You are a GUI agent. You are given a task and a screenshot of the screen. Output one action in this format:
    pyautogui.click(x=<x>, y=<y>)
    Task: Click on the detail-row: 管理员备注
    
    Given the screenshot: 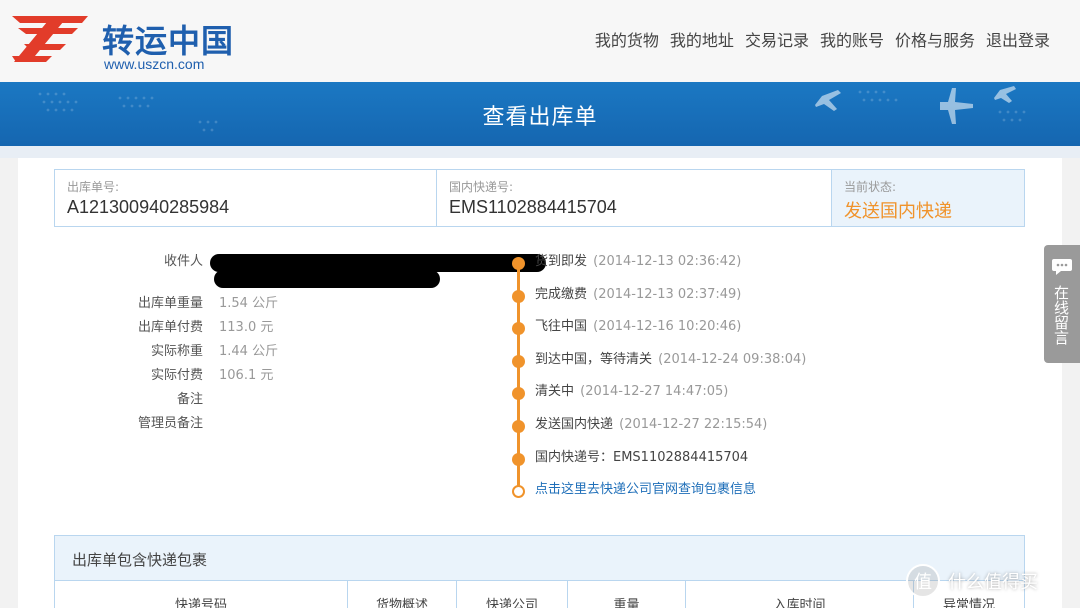 What is the action you would take?
    pyautogui.click(x=288, y=424)
    